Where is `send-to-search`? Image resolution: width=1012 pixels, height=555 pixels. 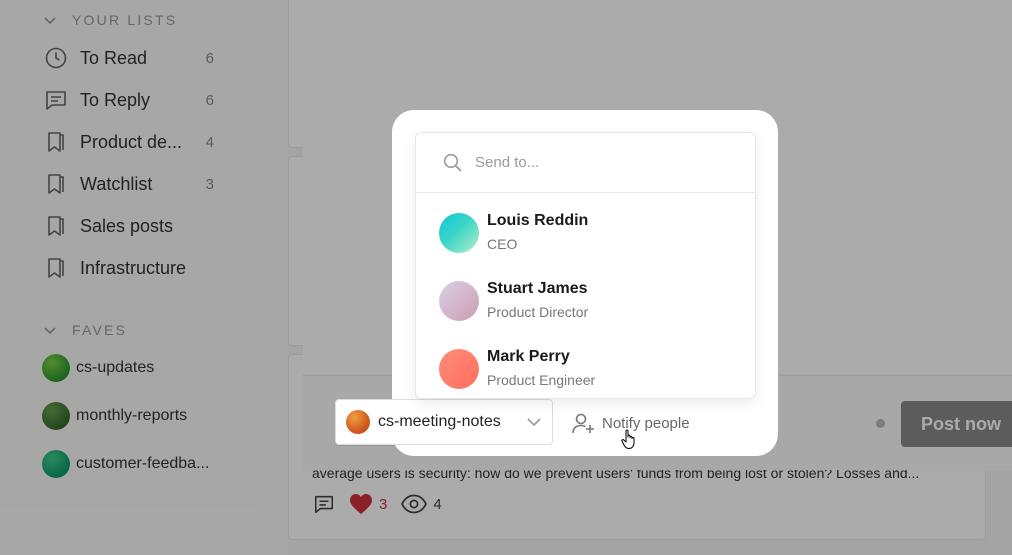
send-to-search is located at coordinates (585, 163).